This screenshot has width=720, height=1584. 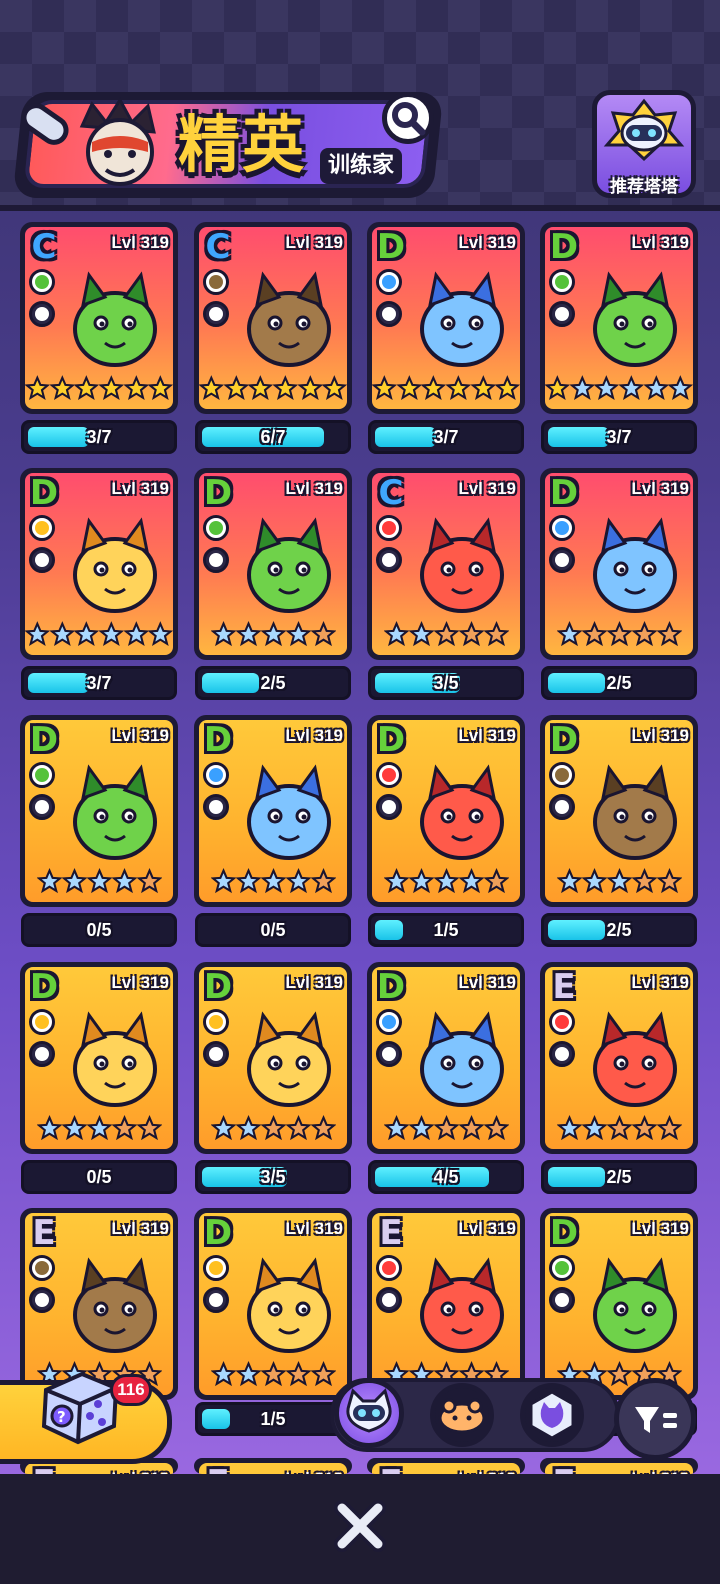 I want to click on progress-text: 3/5, so click(x=446, y=683).